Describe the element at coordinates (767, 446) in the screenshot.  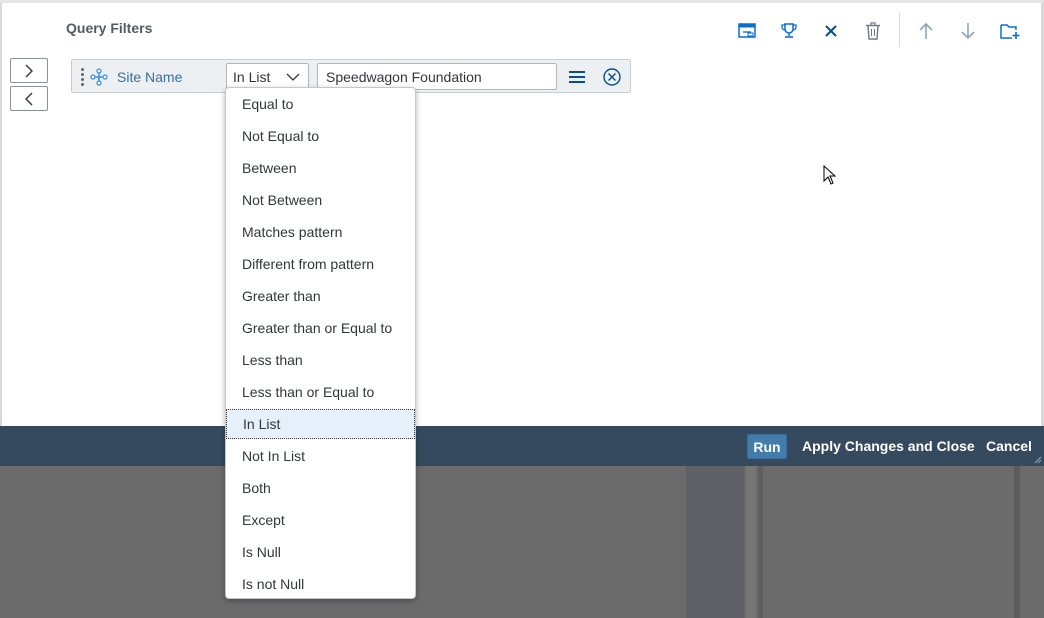
I see `run-button: Run` at that location.